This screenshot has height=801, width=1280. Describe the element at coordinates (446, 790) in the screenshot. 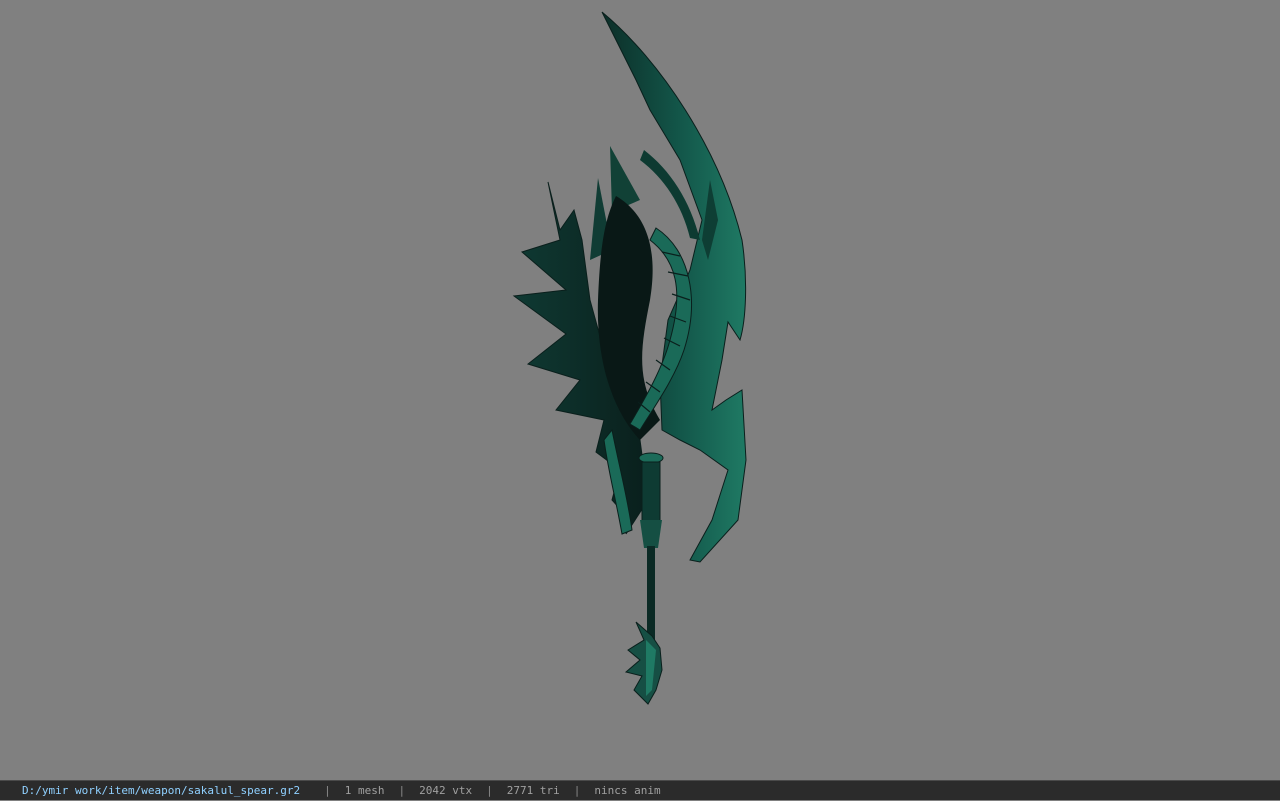

I see `vertex-count-label: 2042 vtx` at that location.